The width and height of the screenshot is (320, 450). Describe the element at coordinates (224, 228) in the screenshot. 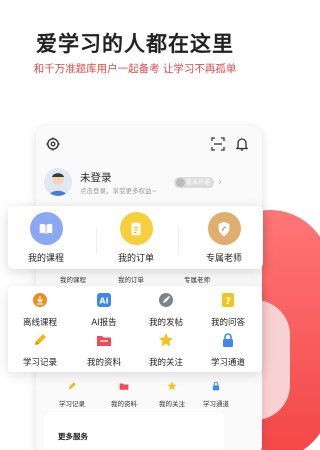

I see `teacher-icon` at that location.